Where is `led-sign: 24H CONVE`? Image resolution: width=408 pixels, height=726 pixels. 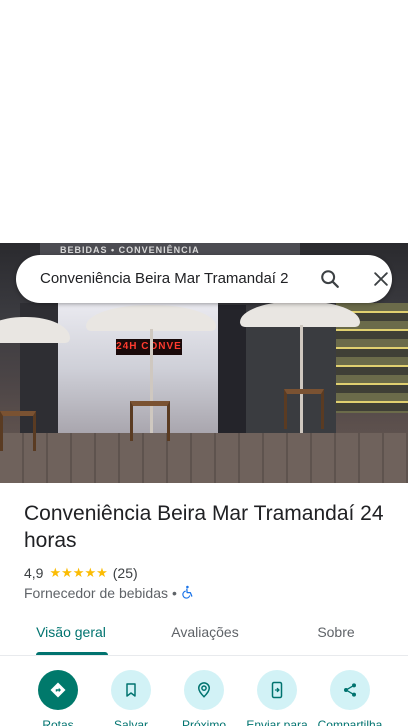 led-sign: 24H CONVE is located at coordinates (149, 347).